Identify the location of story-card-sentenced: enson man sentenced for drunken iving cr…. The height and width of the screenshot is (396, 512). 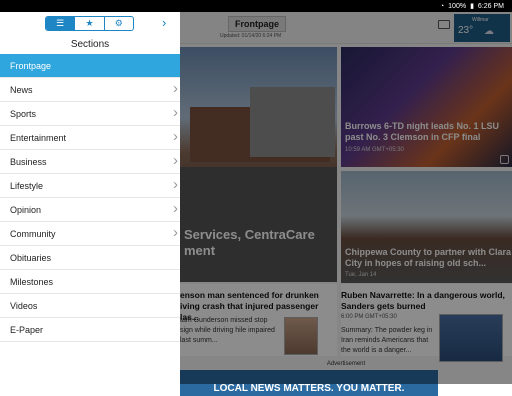
(258, 320).